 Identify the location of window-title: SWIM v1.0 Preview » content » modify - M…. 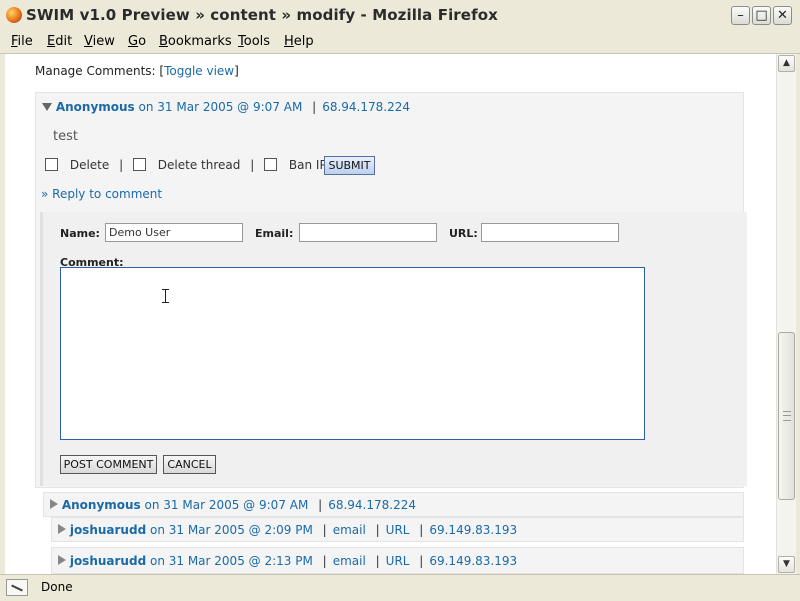
(262, 15).